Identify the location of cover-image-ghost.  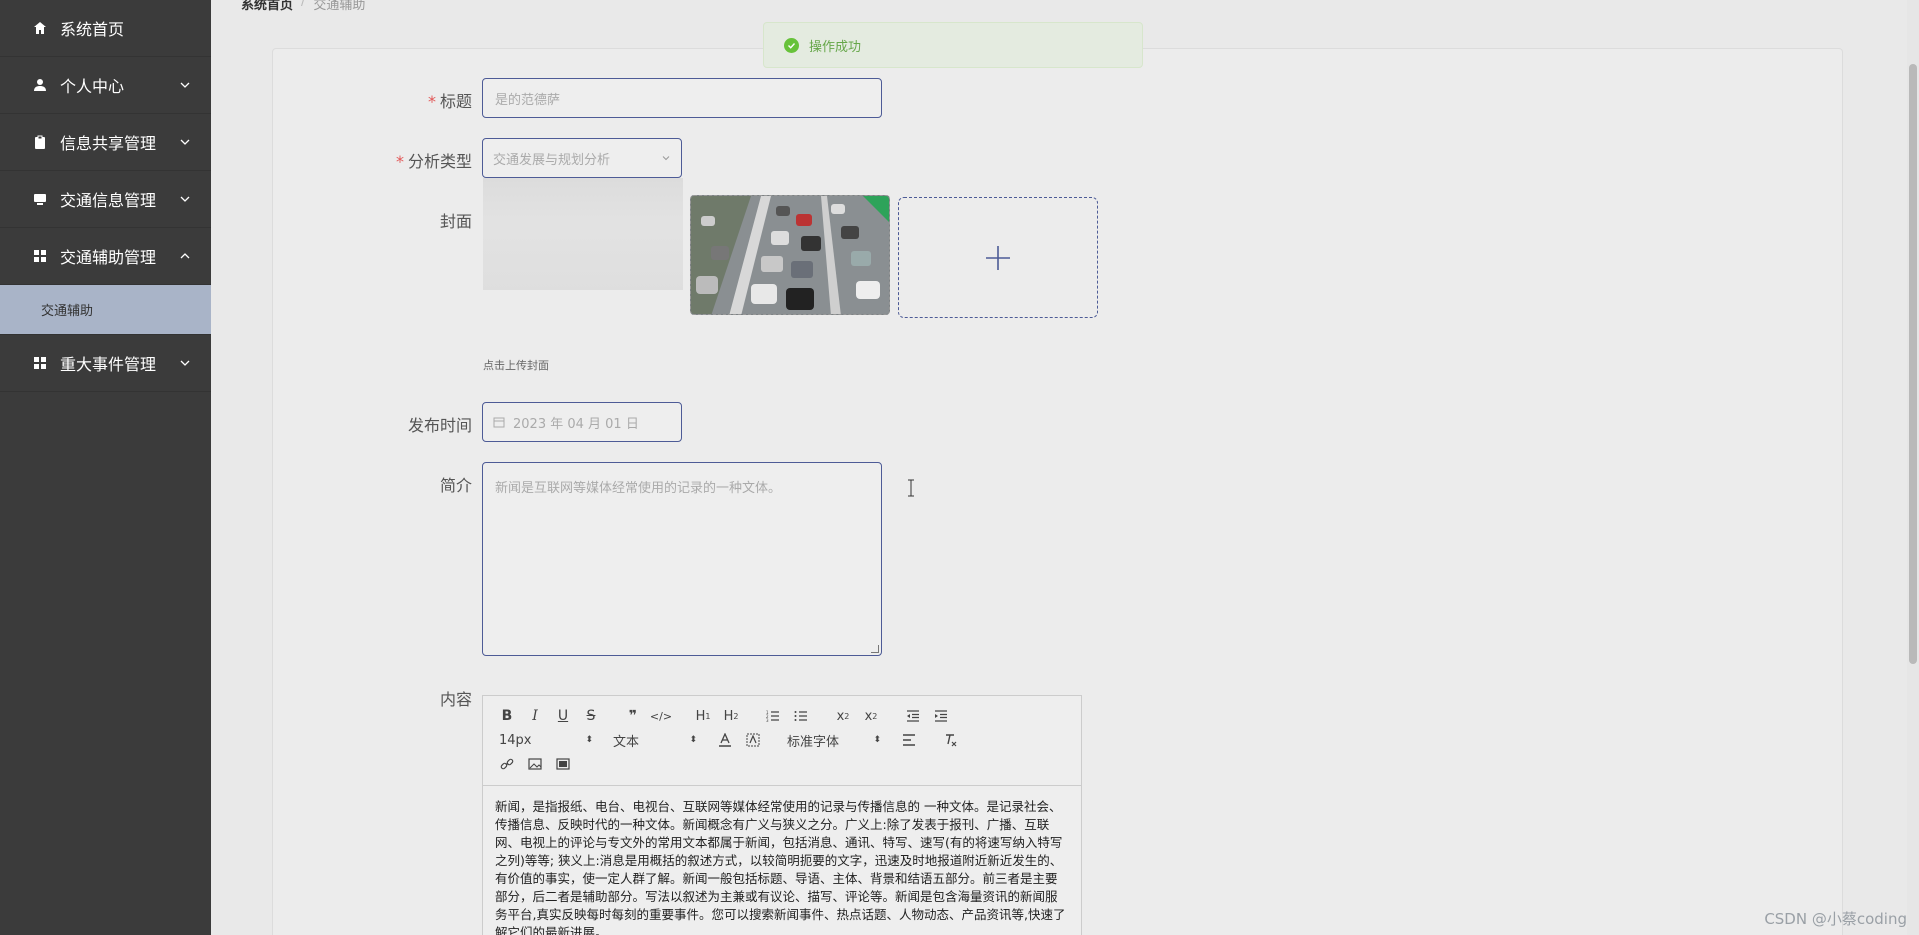
(583, 234).